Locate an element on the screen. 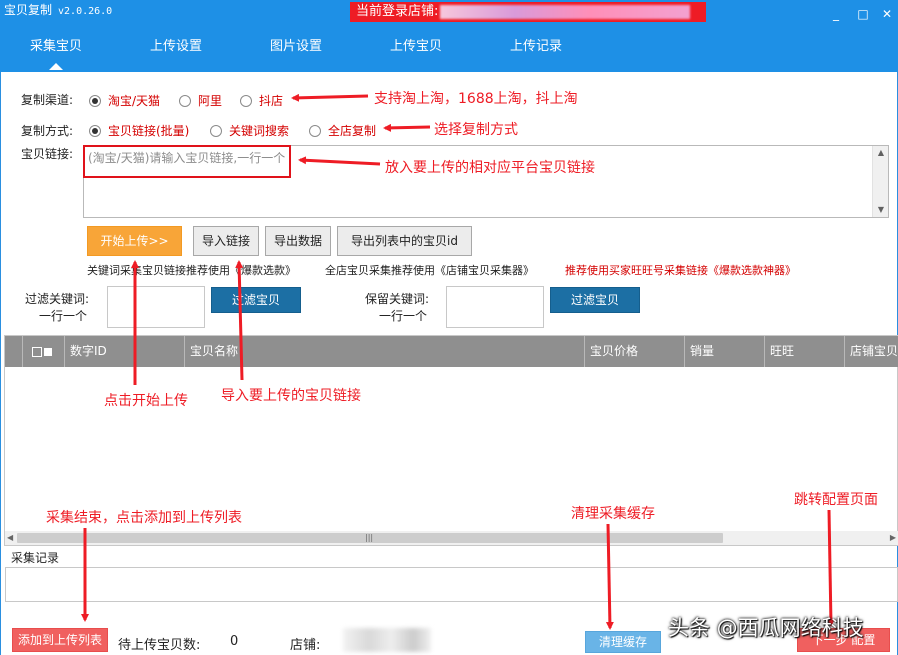 The height and width of the screenshot is (655, 898). close-icon: ✕ is located at coordinates (887, 14).